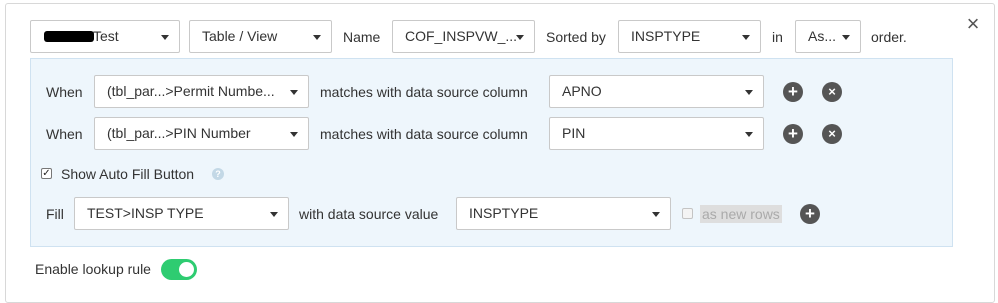  Describe the element at coordinates (93, 269) in the screenshot. I see `enable-lookup-label: Enable lookup rule` at that location.